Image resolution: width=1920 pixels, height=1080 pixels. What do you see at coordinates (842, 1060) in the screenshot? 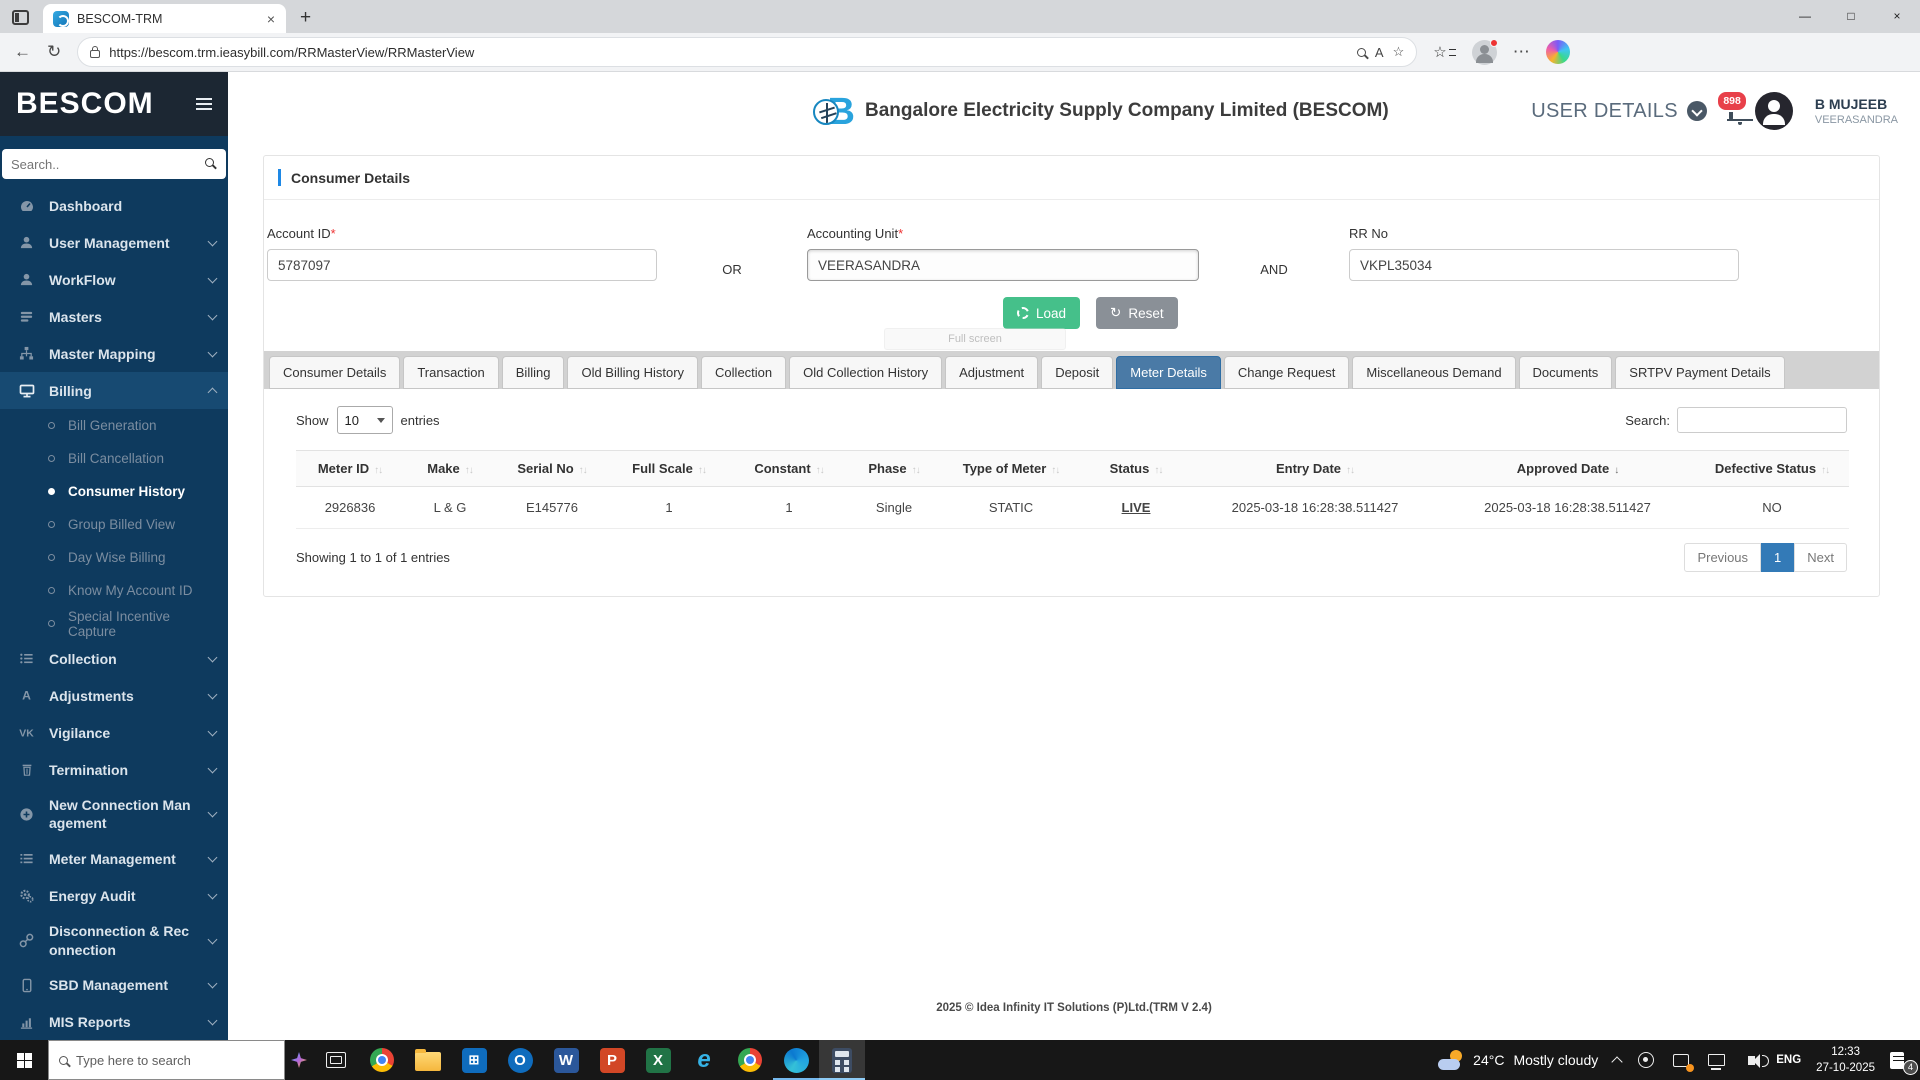
I see `calculator-taskbar-button` at bounding box center [842, 1060].